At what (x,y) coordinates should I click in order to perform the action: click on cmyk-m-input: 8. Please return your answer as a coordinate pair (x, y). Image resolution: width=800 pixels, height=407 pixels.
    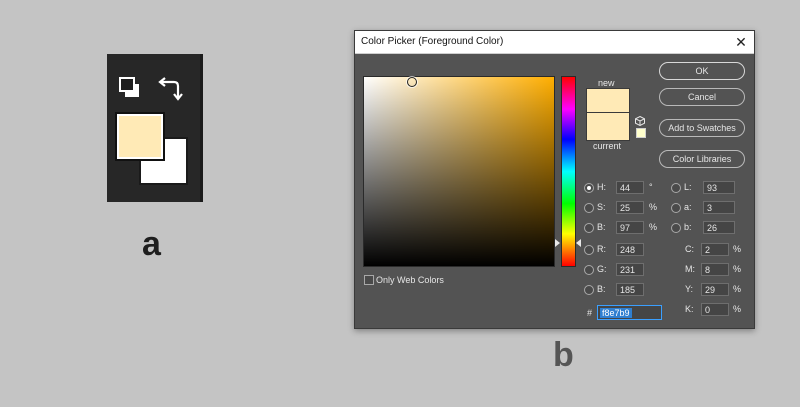
    Looking at the image, I should click on (715, 269).